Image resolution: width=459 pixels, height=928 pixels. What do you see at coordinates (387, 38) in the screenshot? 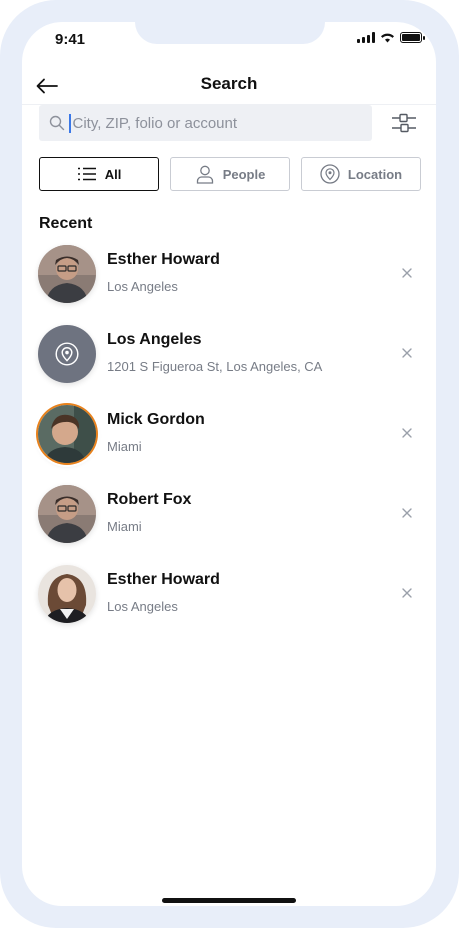
I see `wifi-icon` at bounding box center [387, 38].